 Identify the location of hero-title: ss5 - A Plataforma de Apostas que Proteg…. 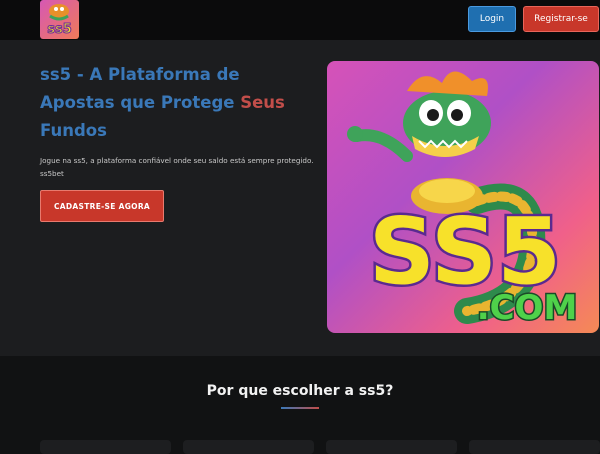
(170, 103).